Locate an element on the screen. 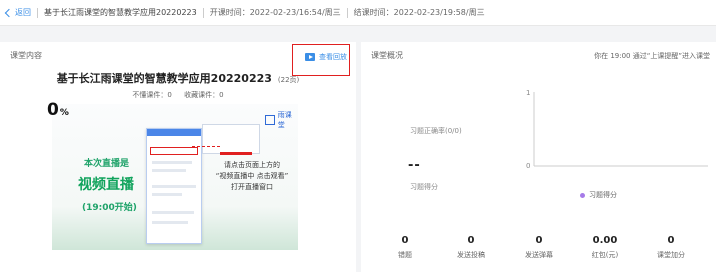 This screenshot has width=716, height=272. accuracy-value: 0% is located at coordinates (58, 110).